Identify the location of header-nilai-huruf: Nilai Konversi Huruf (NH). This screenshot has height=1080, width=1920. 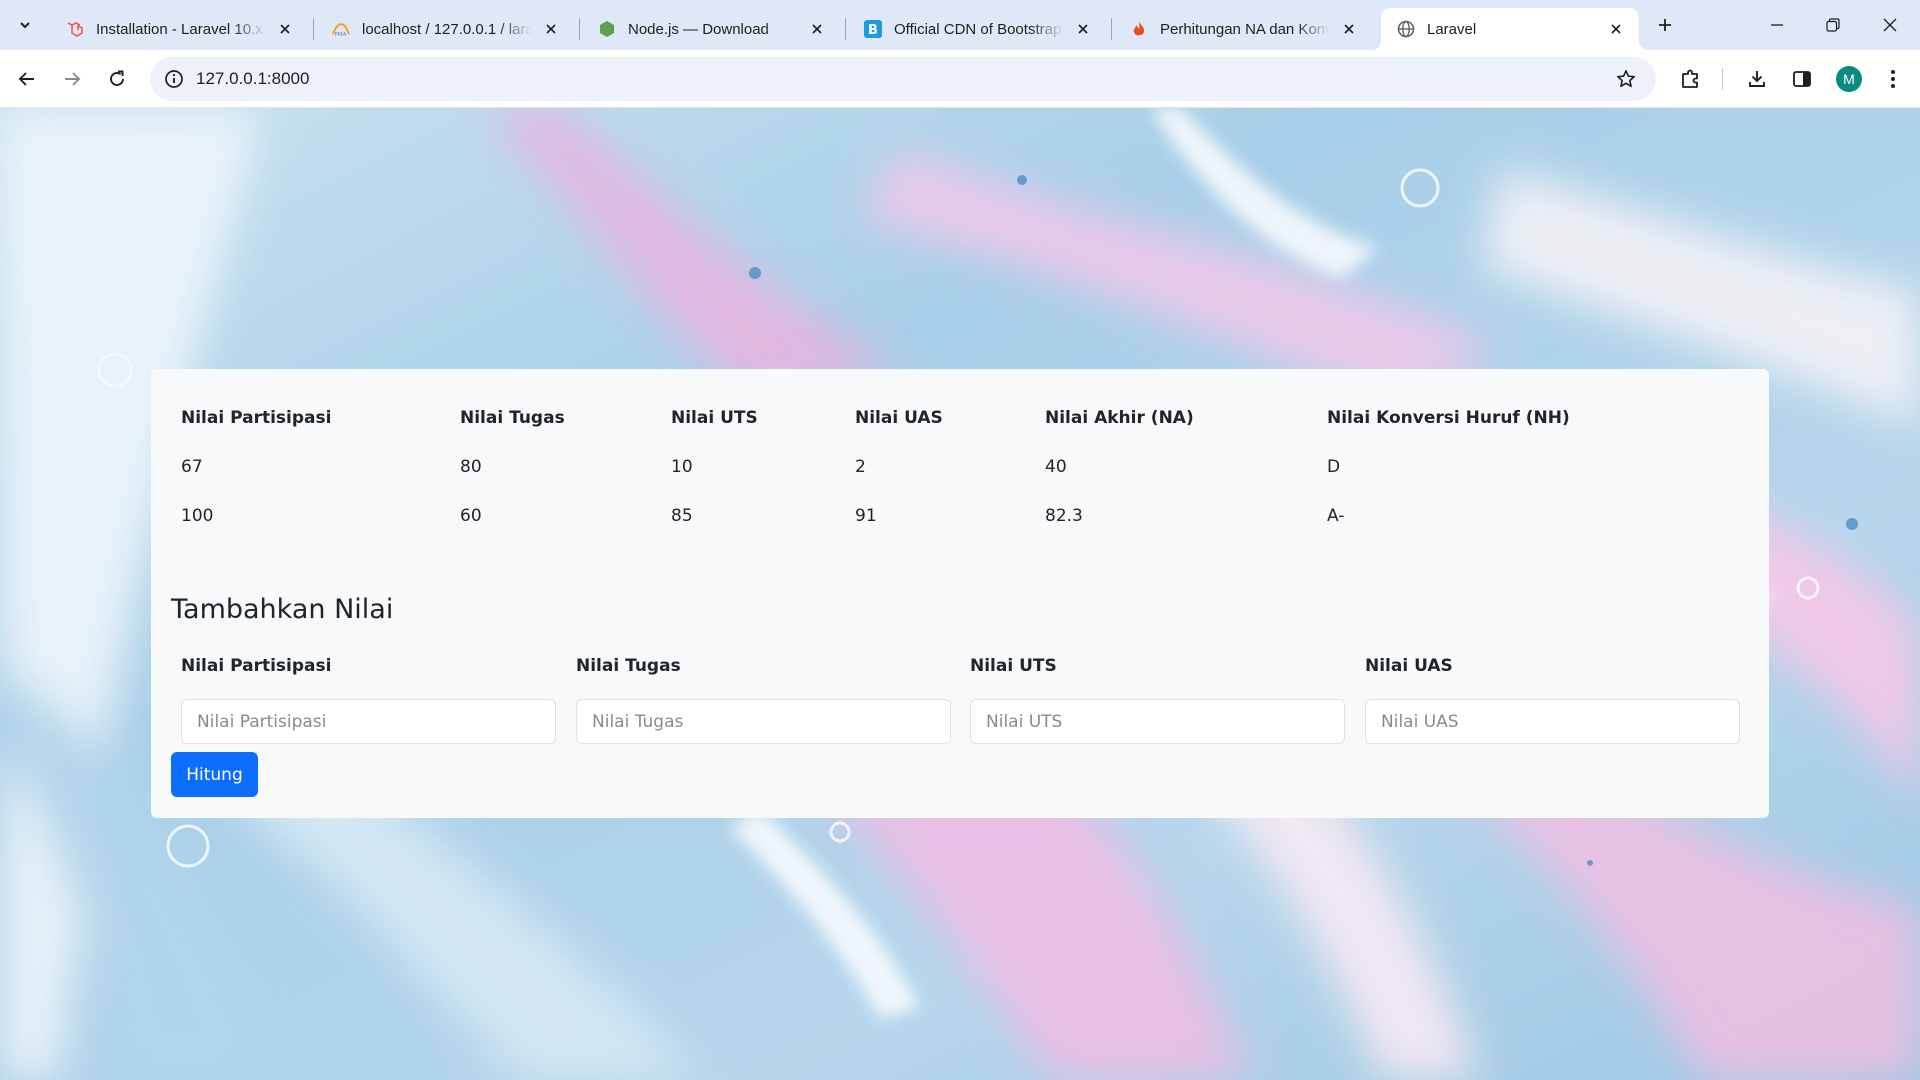
(1448, 418).